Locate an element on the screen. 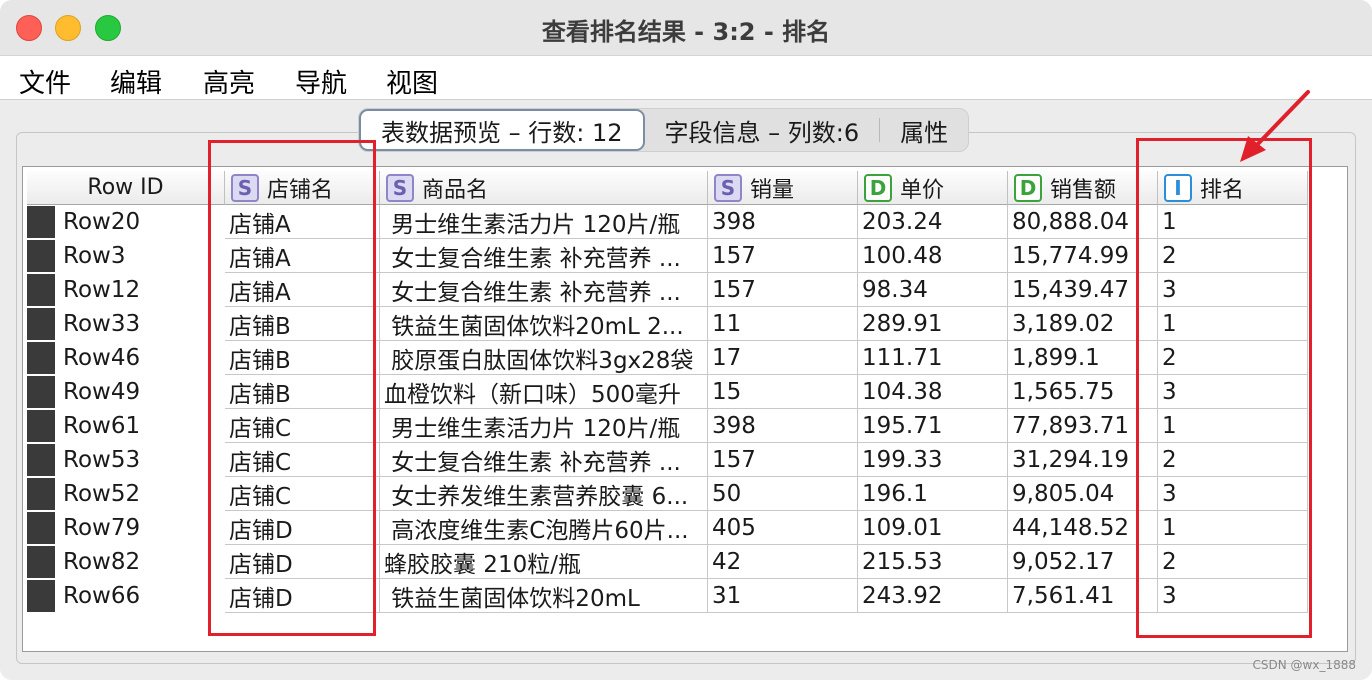  cell-sales-amount: 1,565.75 is located at coordinates (1083, 392).